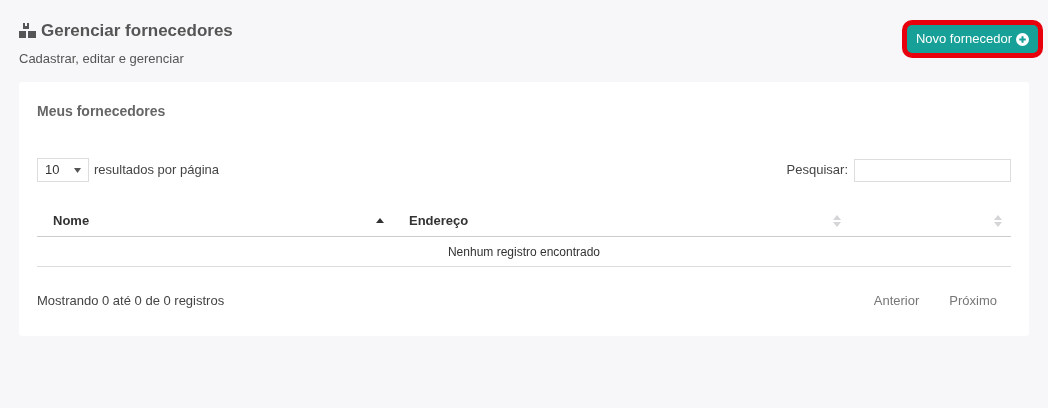  What do you see at coordinates (932, 170) in the screenshot?
I see `search-field` at bounding box center [932, 170].